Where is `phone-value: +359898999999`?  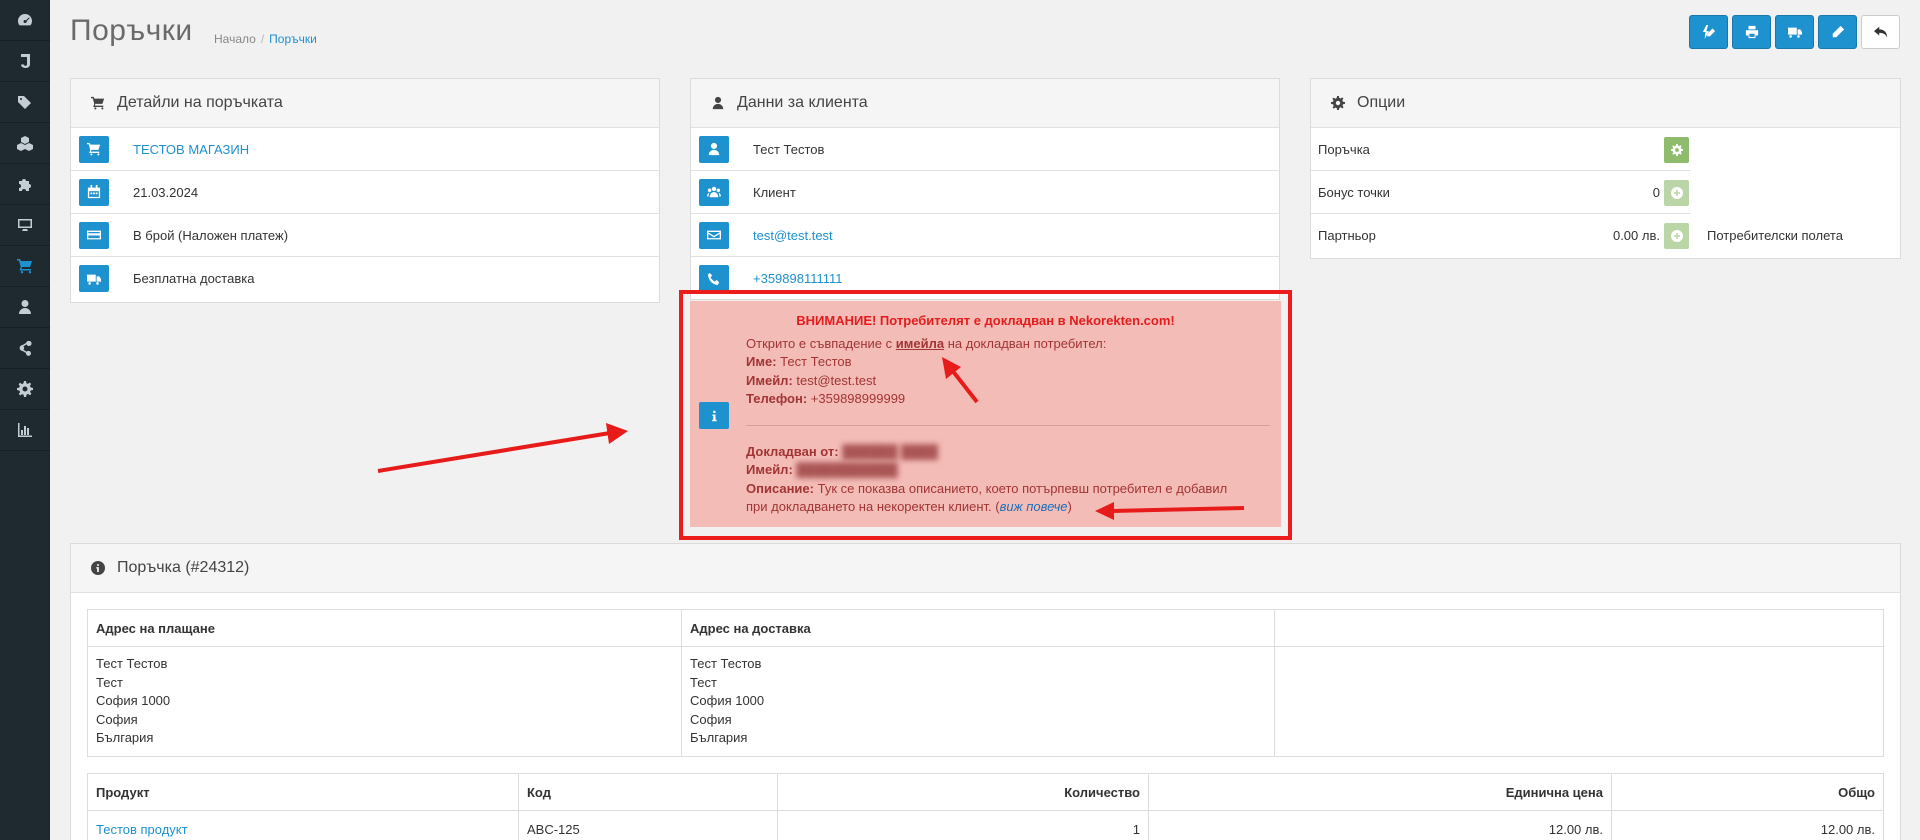
phone-value: +359898999999 is located at coordinates (858, 398).